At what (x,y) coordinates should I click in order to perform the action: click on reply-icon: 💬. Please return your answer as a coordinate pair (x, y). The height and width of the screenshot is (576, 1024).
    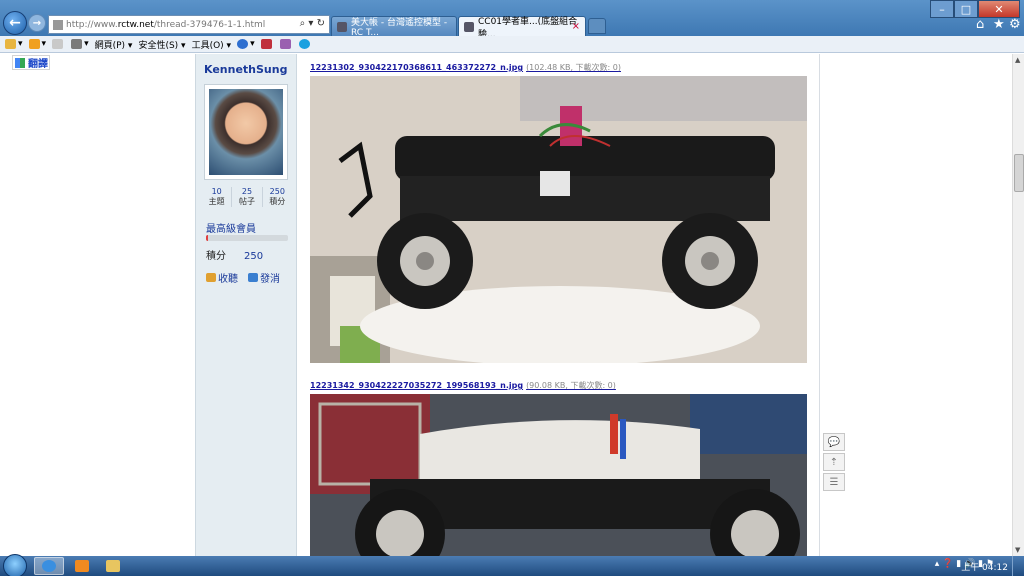
    Looking at the image, I should click on (834, 442).